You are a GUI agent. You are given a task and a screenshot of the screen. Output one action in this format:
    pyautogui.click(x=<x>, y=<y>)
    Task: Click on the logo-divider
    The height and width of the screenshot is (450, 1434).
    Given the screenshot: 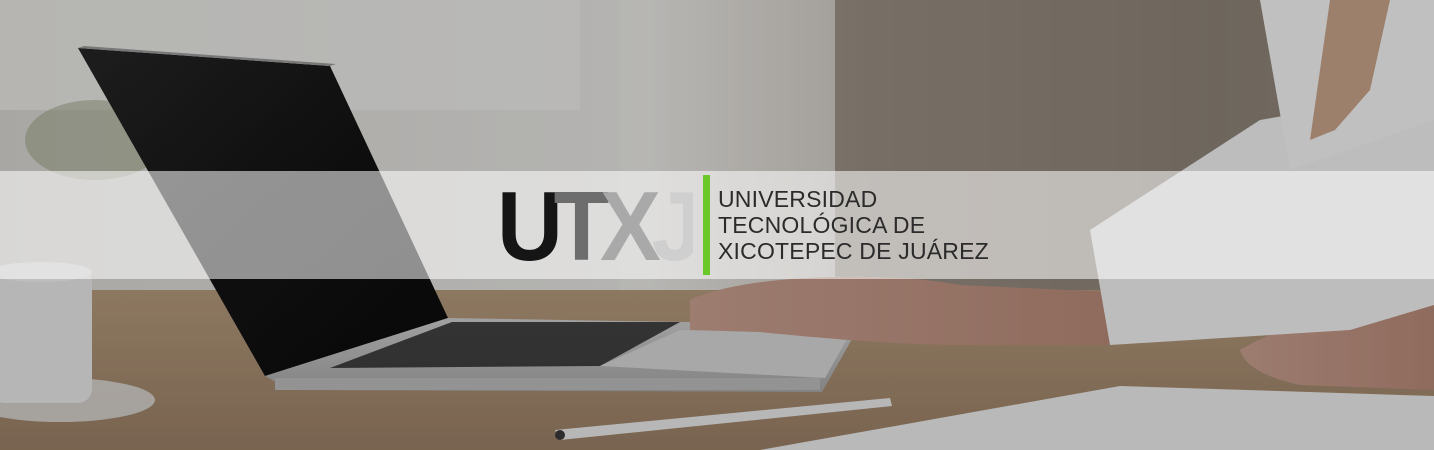 What is the action you would take?
    pyautogui.click(x=706, y=225)
    